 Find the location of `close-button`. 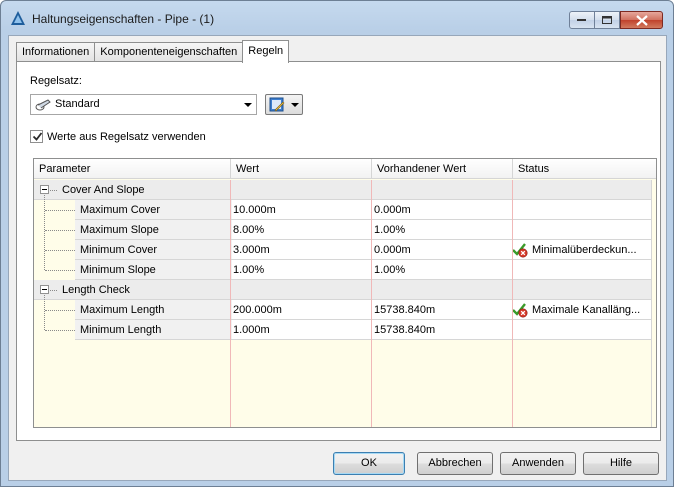

close-button is located at coordinates (641, 20).